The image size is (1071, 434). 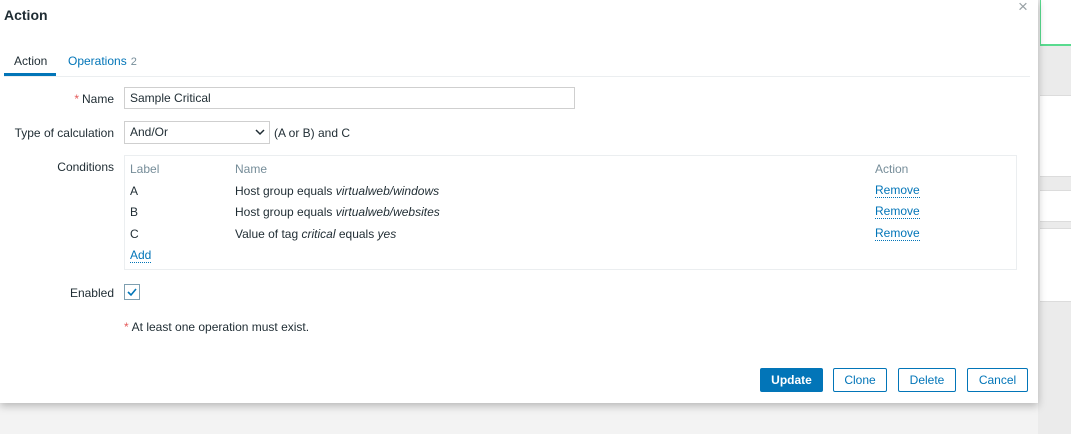 I want to click on condition-tag: critical, so click(x=318, y=234).